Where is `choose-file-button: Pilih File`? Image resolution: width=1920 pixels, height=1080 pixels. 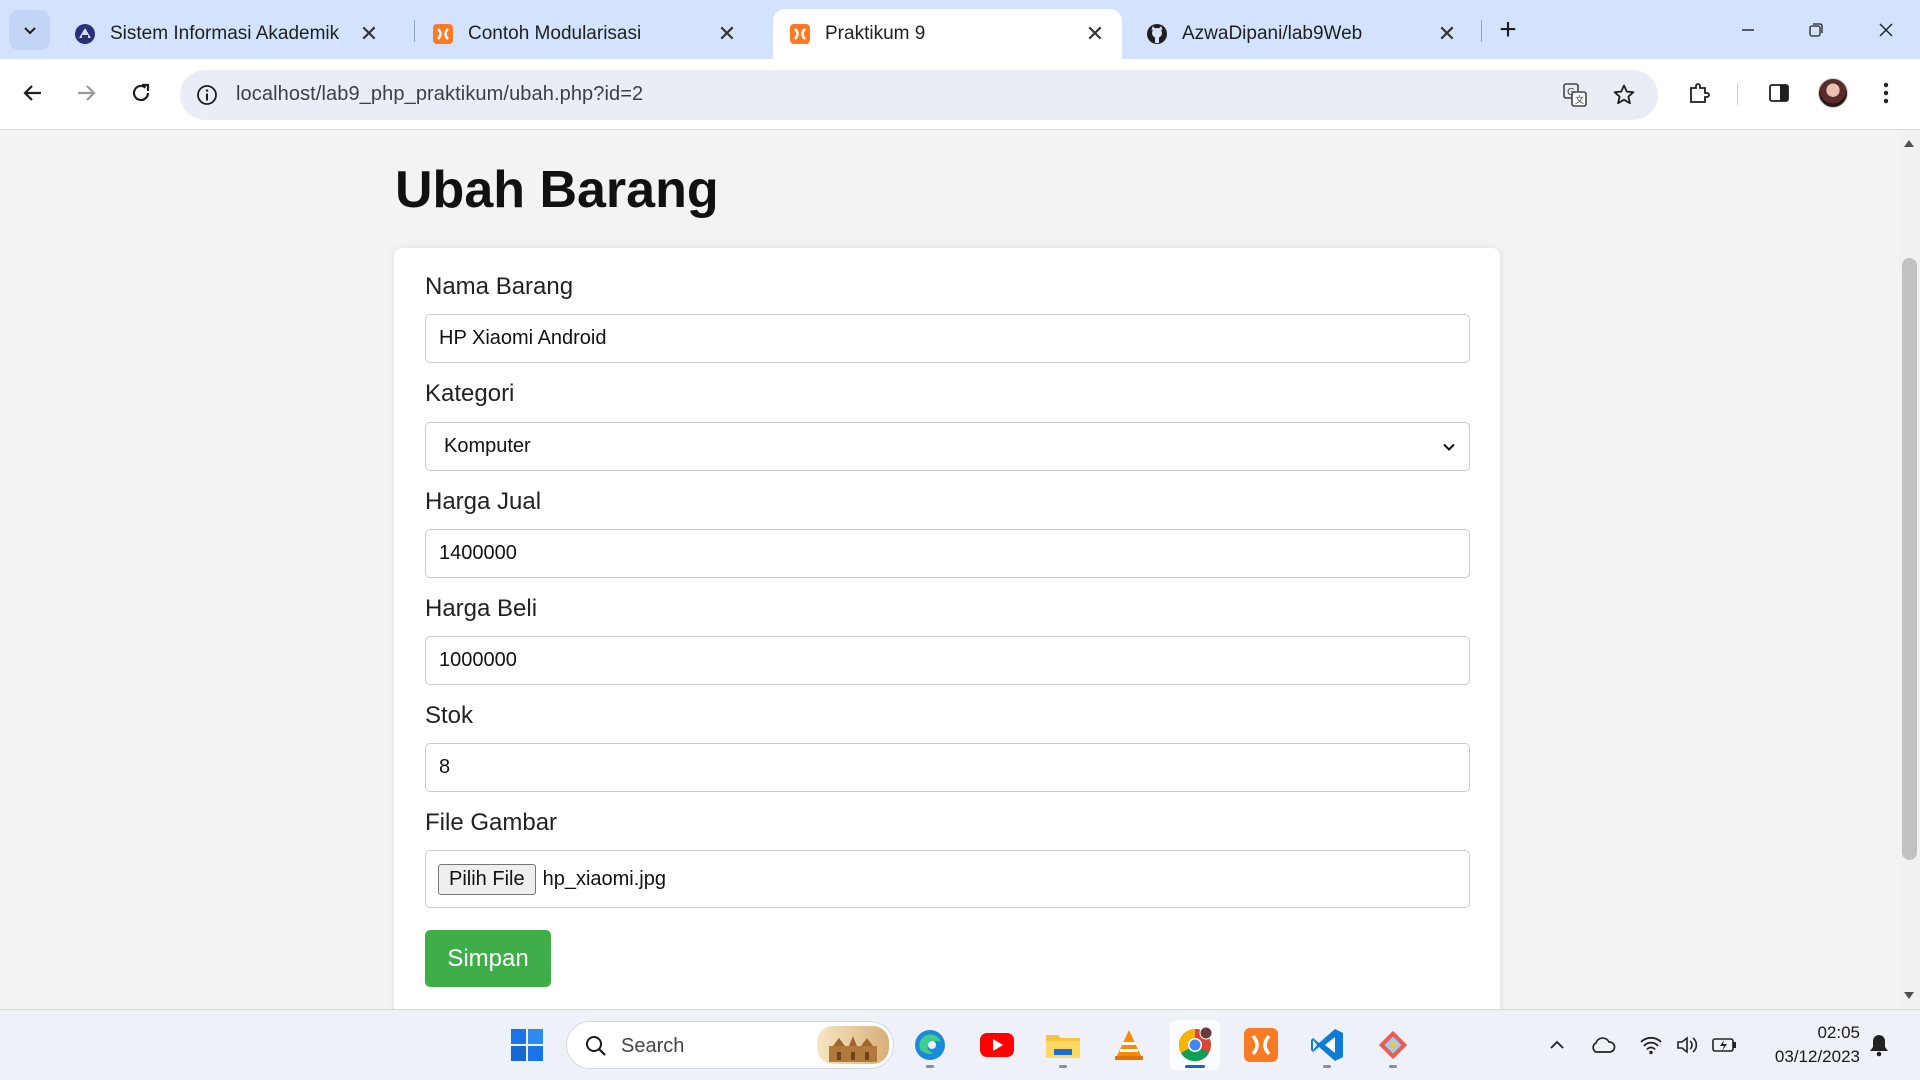
choose-file-button: Pilih File is located at coordinates (487, 879).